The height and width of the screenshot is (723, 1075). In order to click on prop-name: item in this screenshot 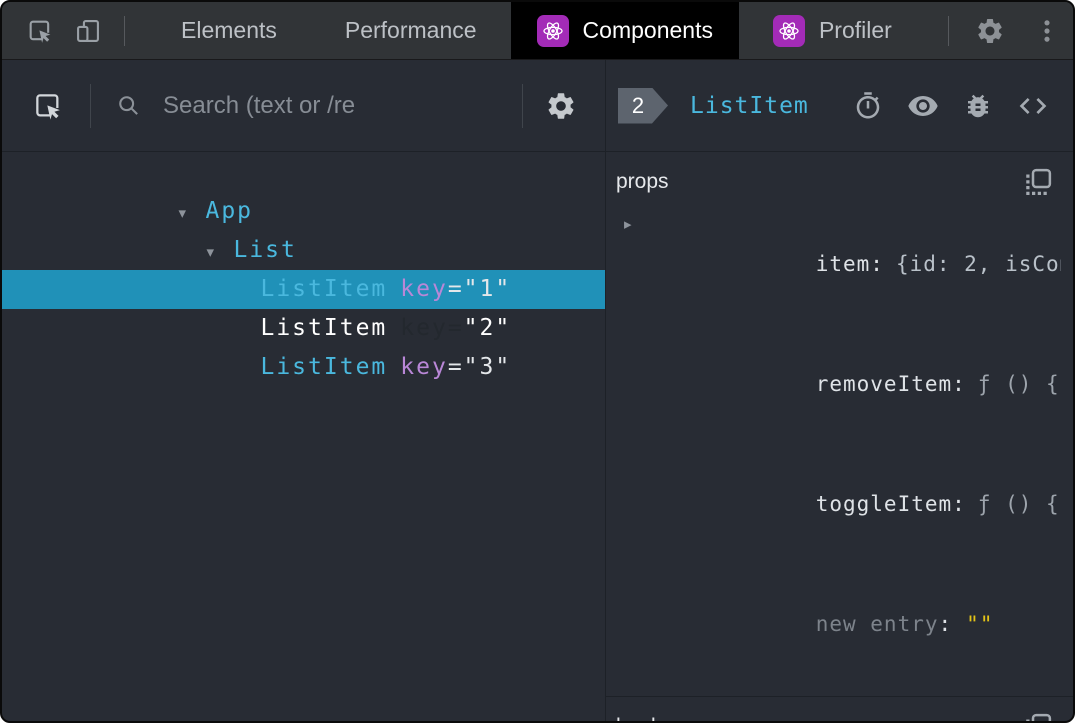, I will do `click(843, 264)`.